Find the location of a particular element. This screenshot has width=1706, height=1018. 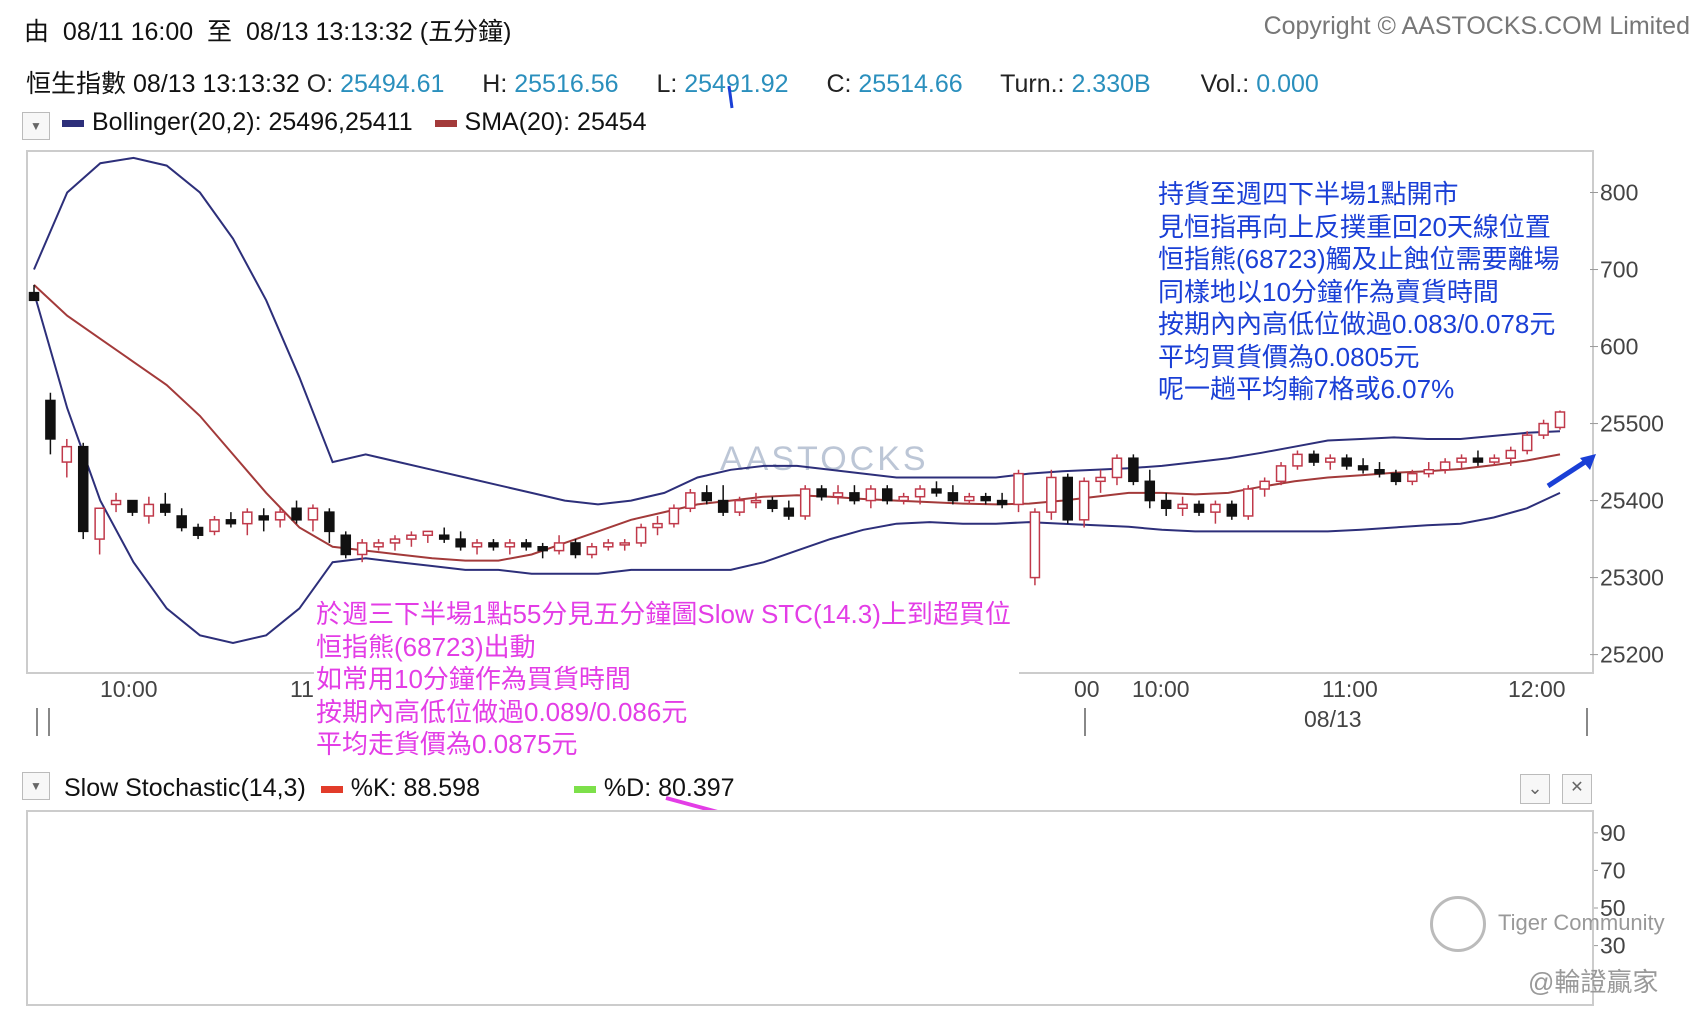

y-tick-label: 25200 is located at coordinates (1632, 655).